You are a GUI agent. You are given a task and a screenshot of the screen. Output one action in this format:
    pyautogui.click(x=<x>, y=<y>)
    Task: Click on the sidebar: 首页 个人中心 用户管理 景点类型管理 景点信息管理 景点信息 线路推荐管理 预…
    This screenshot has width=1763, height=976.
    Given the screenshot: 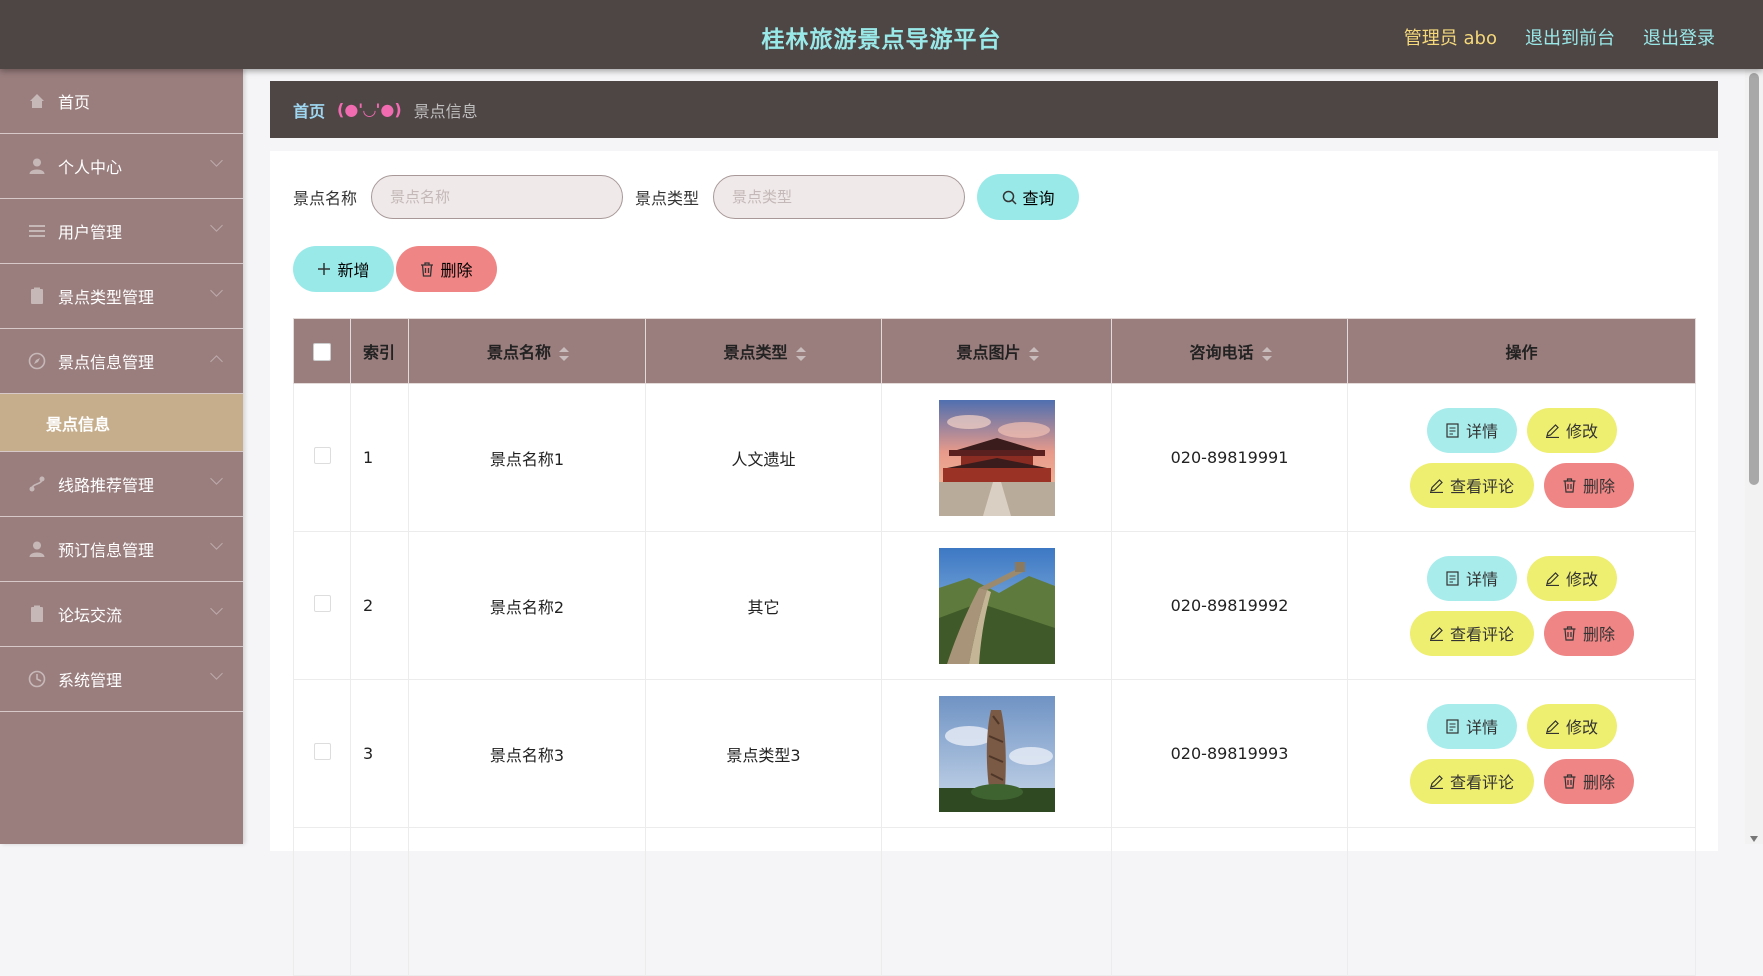 What is the action you would take?
    pyautogui.click(x=121, y=456)
    